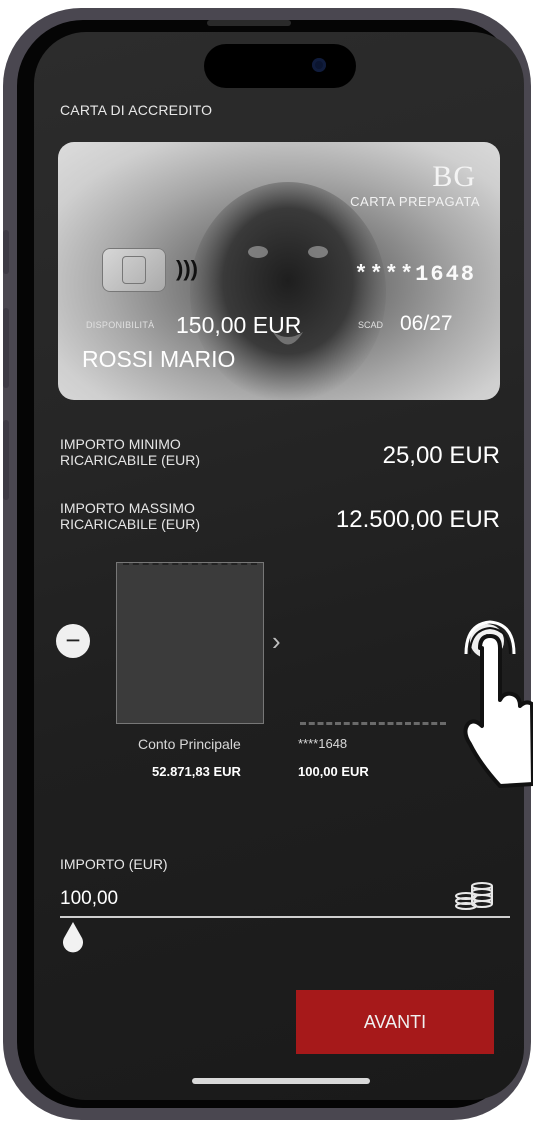  What do you see at coordinates (441, 455) in the screenshot?
I see `min-amount-value: 25,00 EUR` at bounding box center [441, 455].